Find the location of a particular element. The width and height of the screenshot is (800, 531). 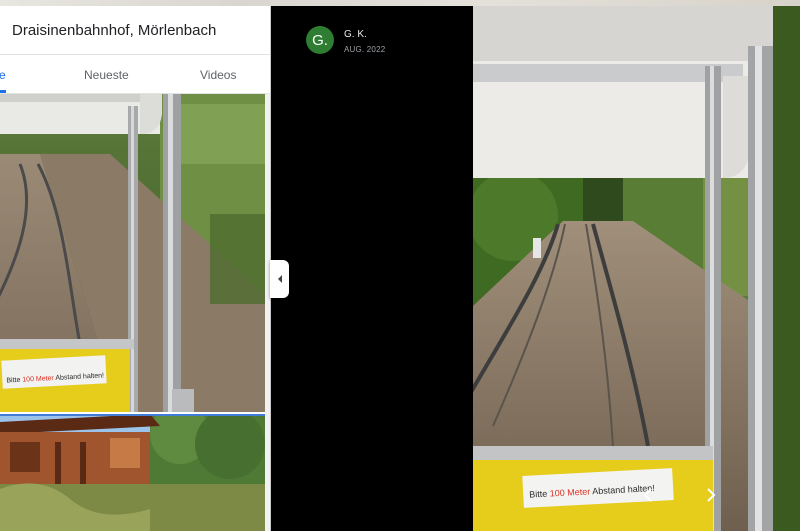

tab-videos: Videos is located at coordinates (218, 75).